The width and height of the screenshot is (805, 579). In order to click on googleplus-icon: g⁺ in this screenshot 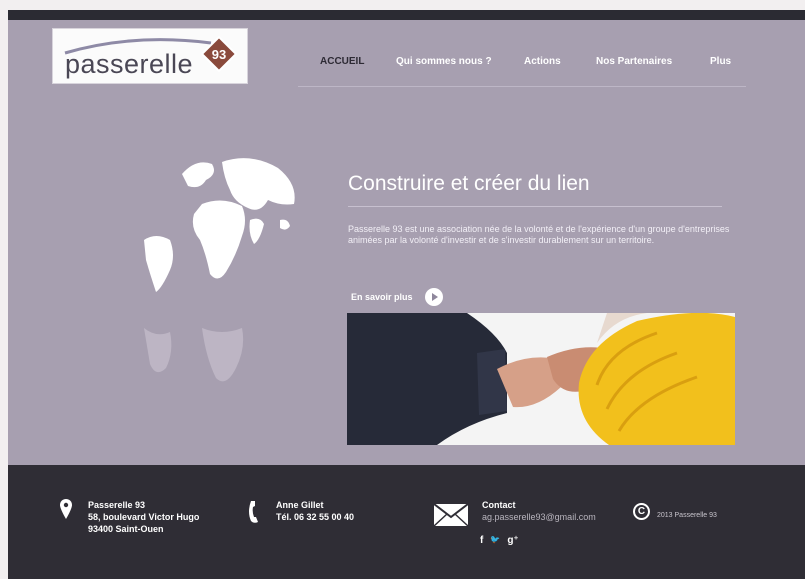, I will do `click(512, 540)`.